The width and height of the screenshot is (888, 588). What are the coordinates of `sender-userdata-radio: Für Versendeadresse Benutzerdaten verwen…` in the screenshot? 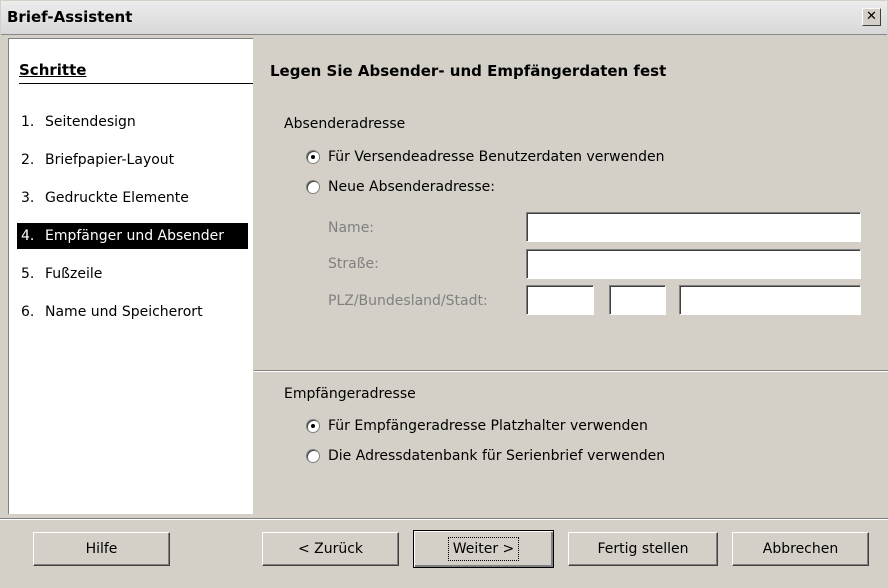 It's located at (485, 157).